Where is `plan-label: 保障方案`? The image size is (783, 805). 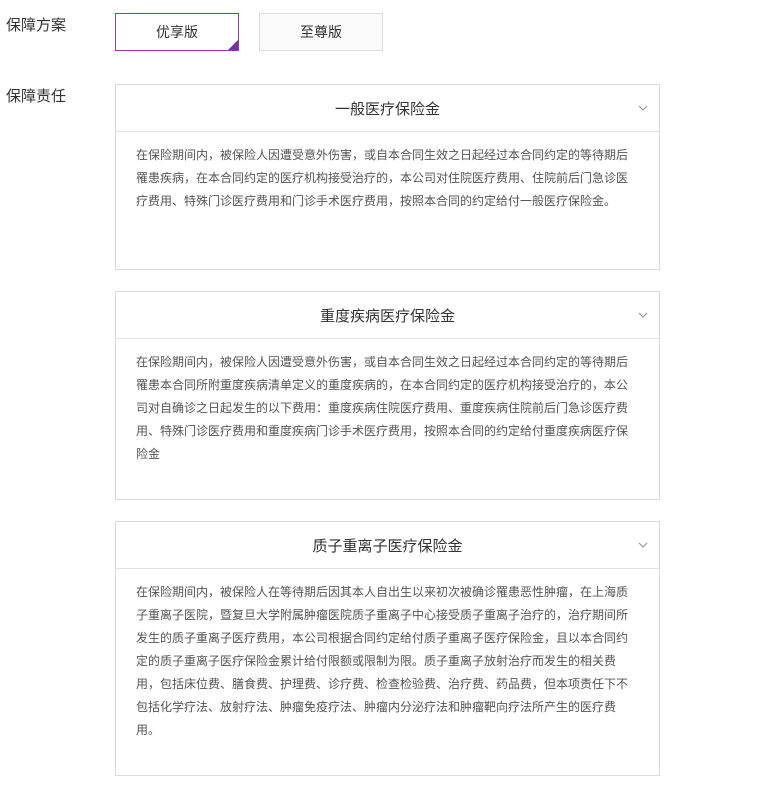
plan-label: 保障方案 is located at coordinates (36, 25).